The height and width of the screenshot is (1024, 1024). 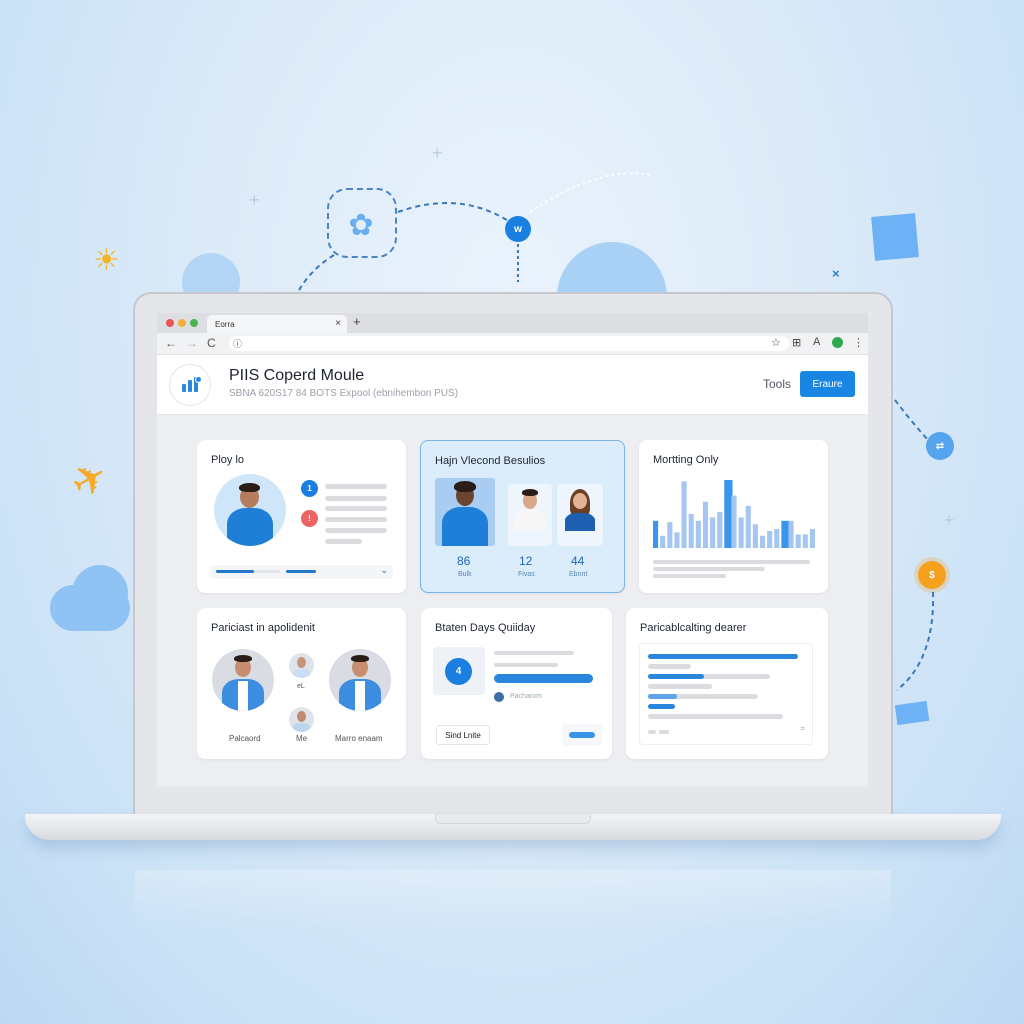 I want to click on step-one-badge: 1, so click(x=309, y=488).